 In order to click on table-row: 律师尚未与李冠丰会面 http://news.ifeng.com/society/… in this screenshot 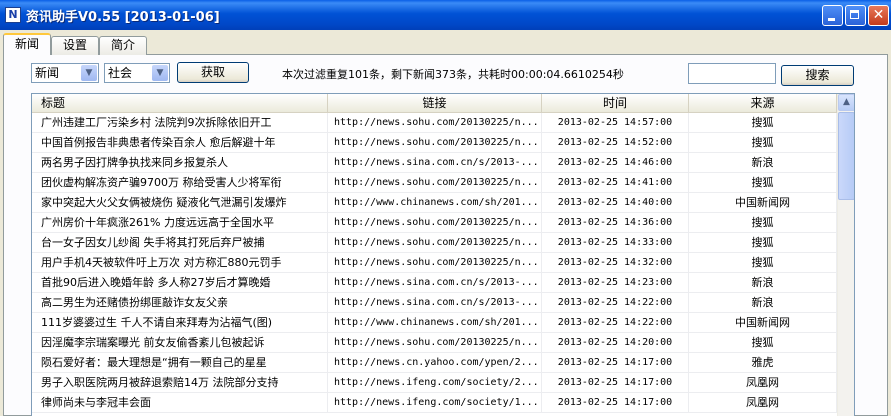, I will do `click(434, 403)`.